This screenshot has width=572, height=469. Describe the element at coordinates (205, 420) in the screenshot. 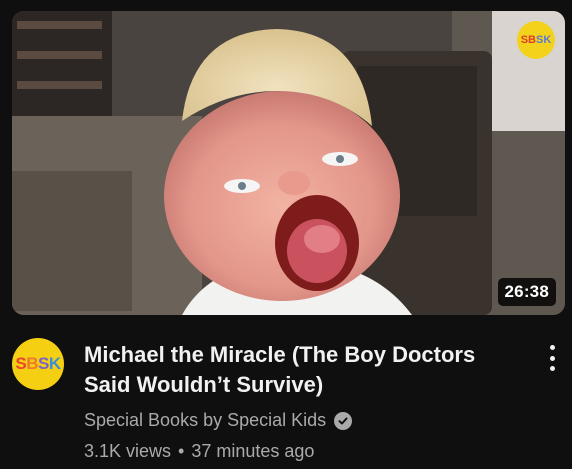

I see `channel-name: Special Books by Special Kids` at that location.